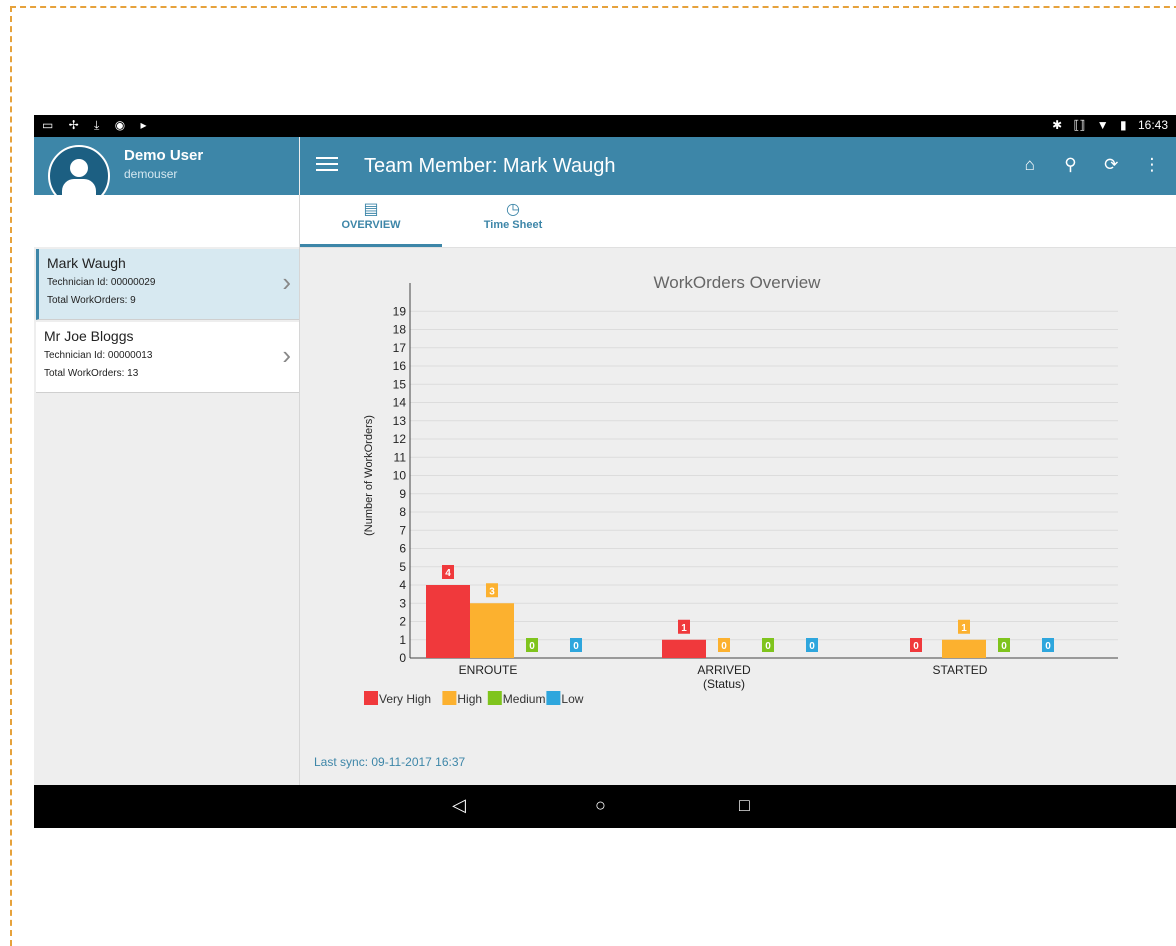  What do you see at coordinates (402, 640) in the screenshot?
I see `y-tick-label: 1` at bounding box center [402, 640].